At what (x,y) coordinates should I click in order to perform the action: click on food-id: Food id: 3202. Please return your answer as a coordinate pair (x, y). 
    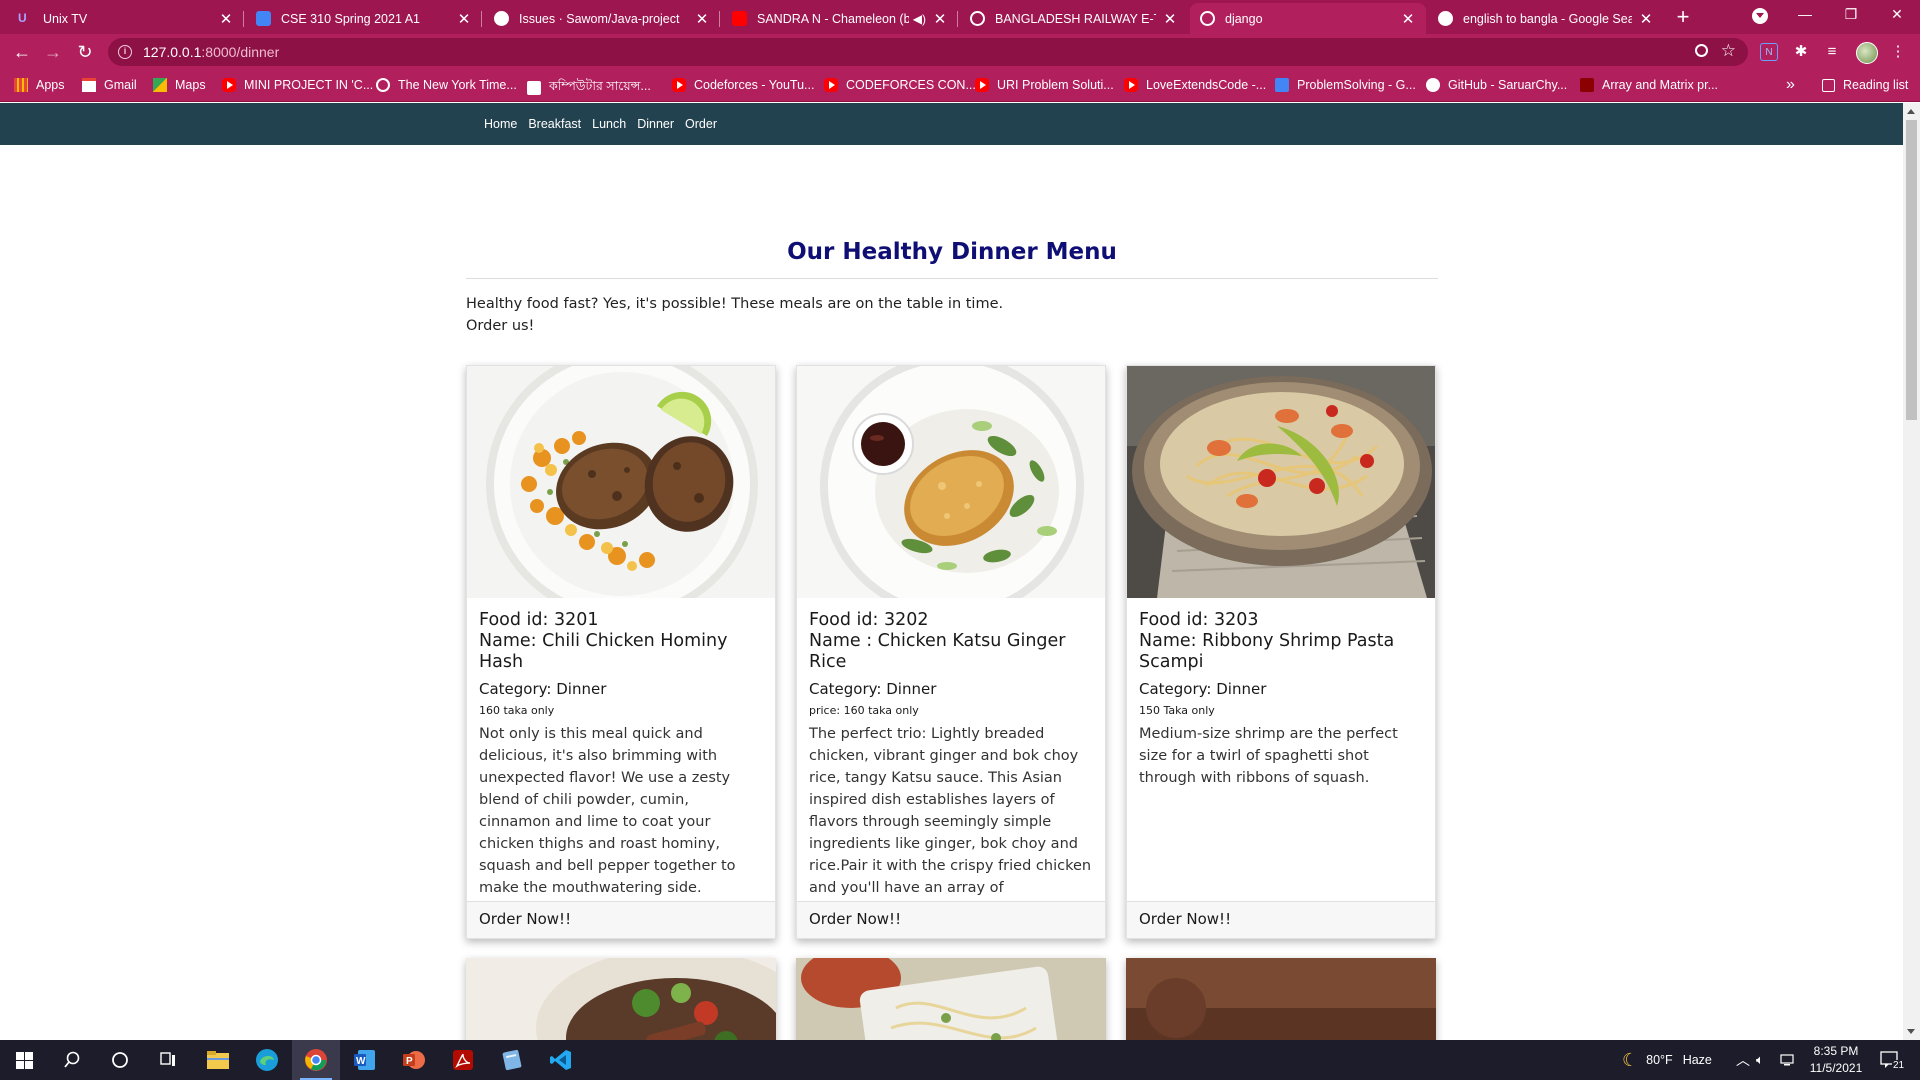
    Looking at the image, I should click on (869, 620).